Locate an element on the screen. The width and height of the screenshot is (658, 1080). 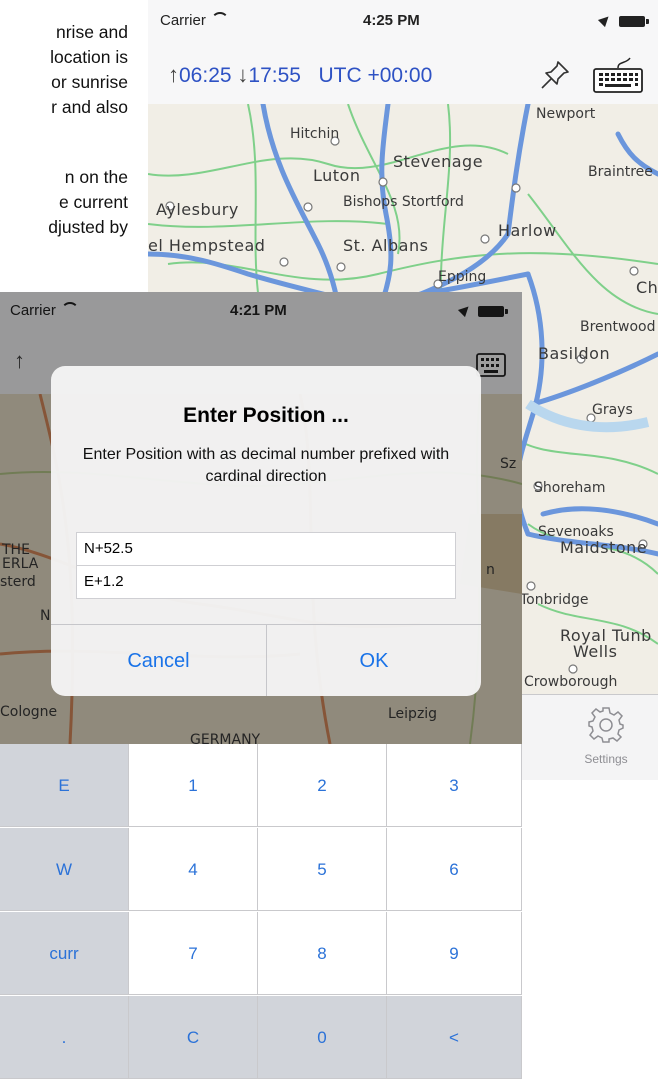
dialog-buttons: Cancel OK is located at coordinates (266, 660).